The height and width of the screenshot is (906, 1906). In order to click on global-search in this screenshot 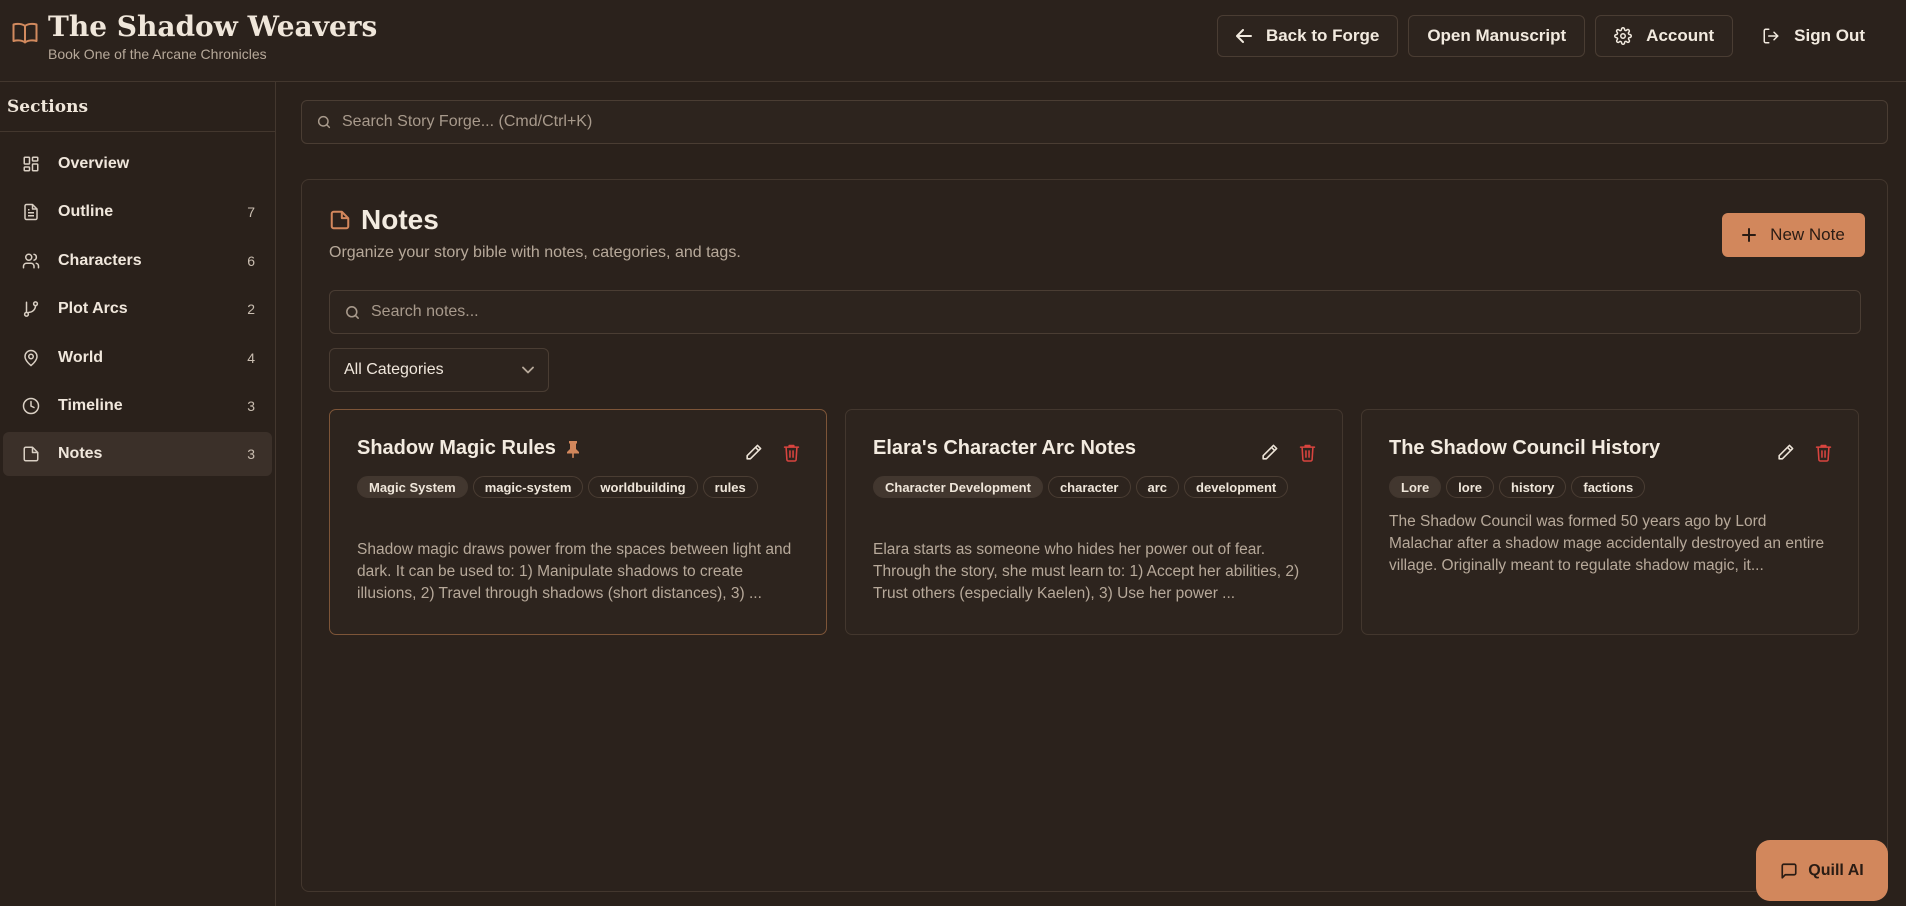, I will do `click(1094, 122)`.